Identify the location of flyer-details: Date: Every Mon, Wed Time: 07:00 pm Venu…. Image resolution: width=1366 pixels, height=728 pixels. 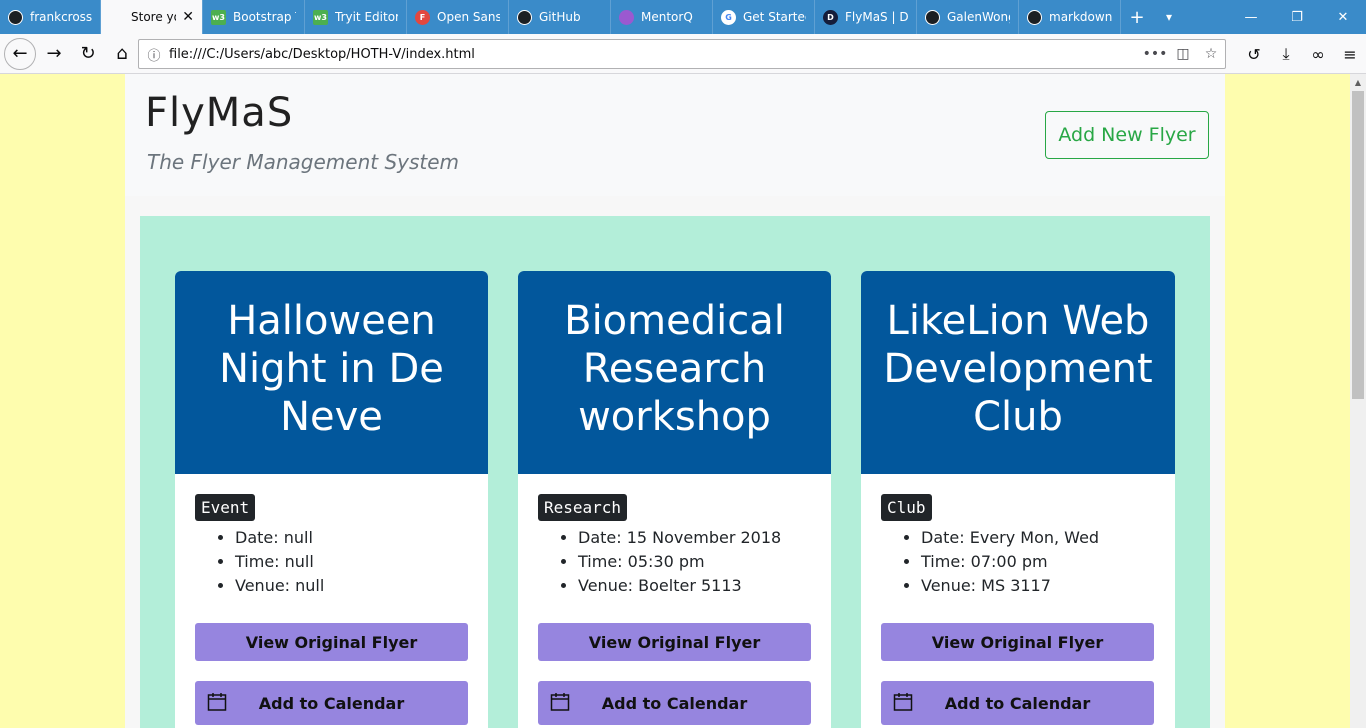
(1038, 562).